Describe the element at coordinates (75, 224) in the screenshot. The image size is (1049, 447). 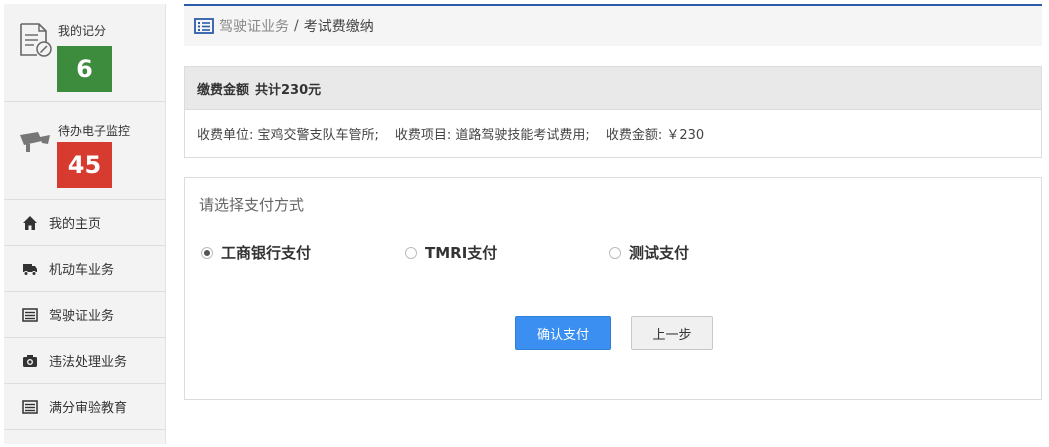
I see `sidebar-item-label: 我的主页` at that location.